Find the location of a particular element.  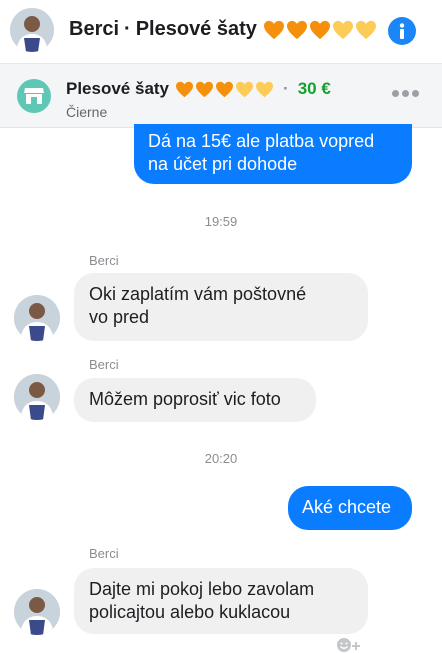

message-line: vo pred is located at coordinates (119, 317).